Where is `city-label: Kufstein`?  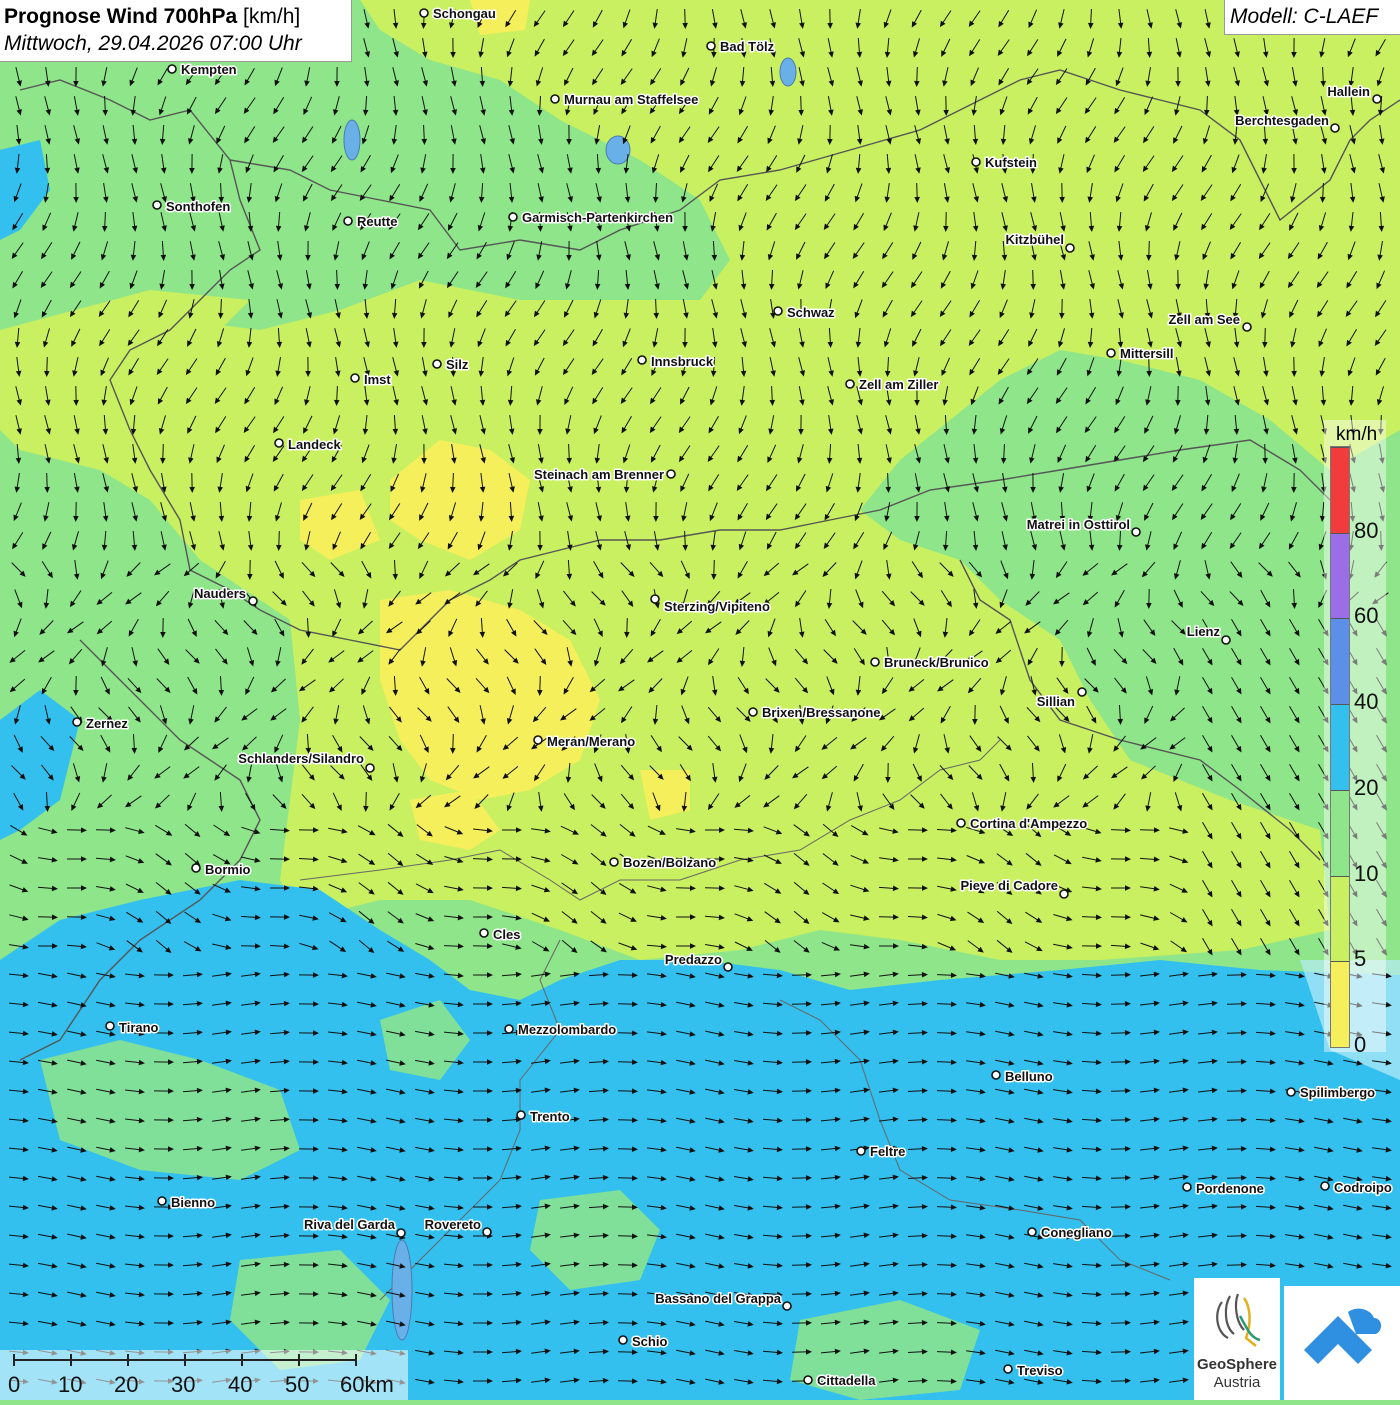 city-label: Kufstein is located at coordinates (1011, 162).